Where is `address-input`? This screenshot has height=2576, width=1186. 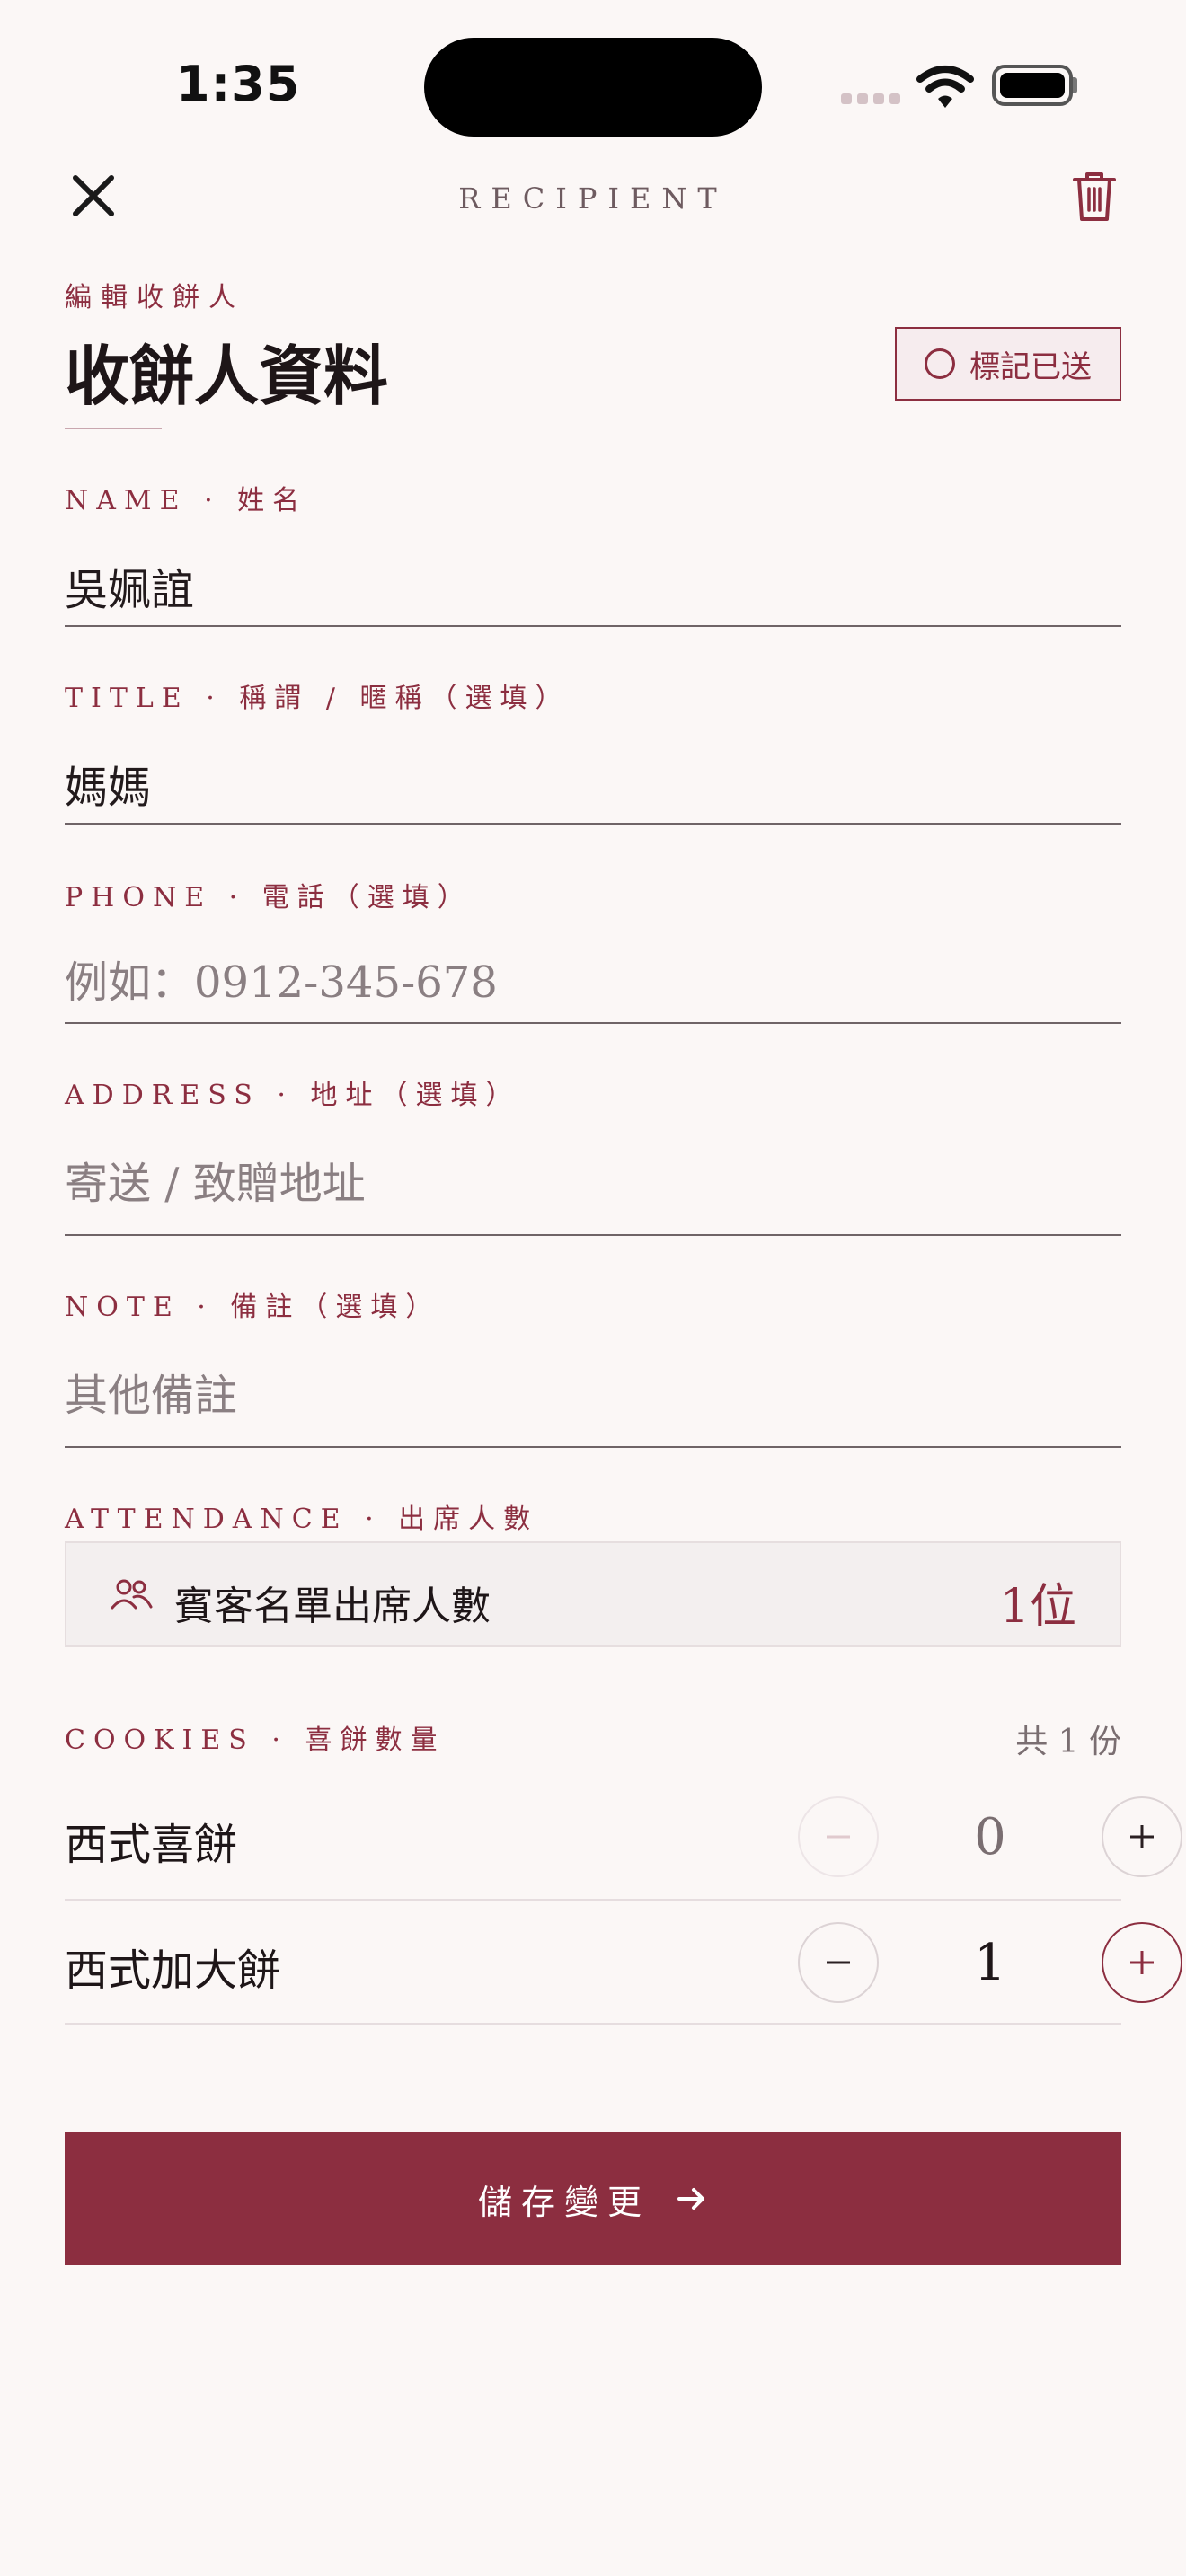
address-input is located at coordinates (593, 1185).